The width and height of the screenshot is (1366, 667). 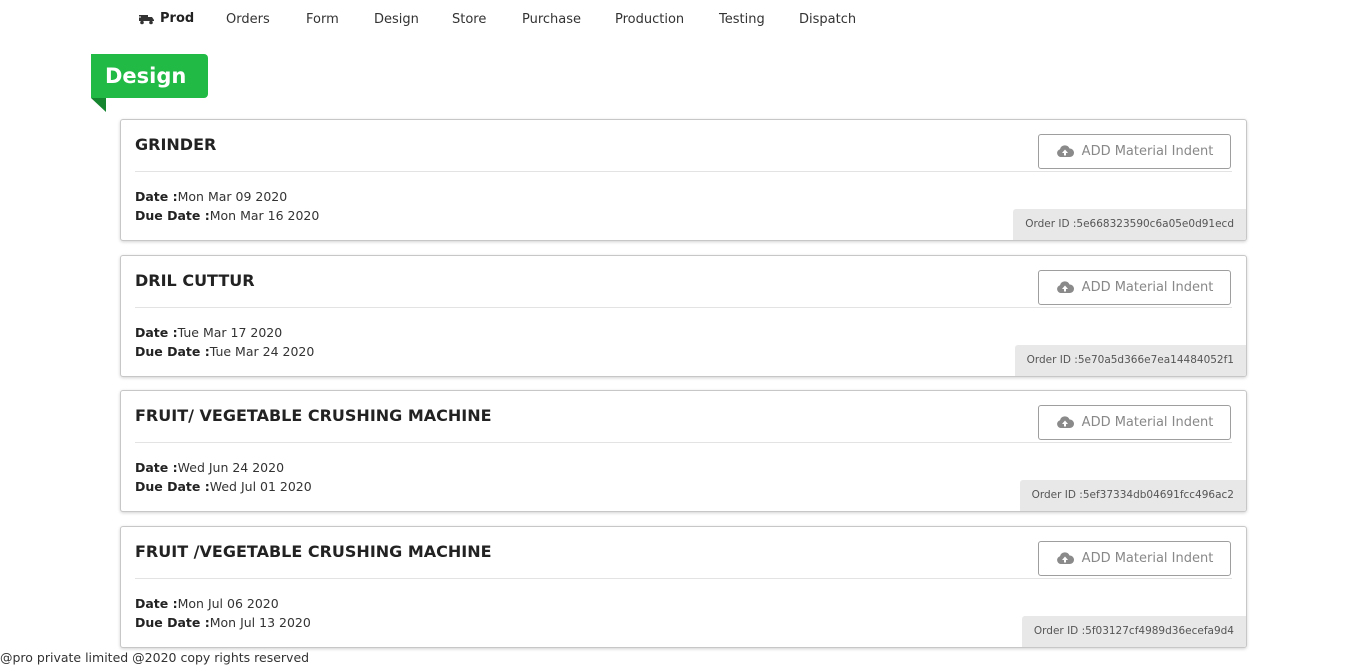 I want to click on nav-item-production: Production, so click(x=649, y=19).